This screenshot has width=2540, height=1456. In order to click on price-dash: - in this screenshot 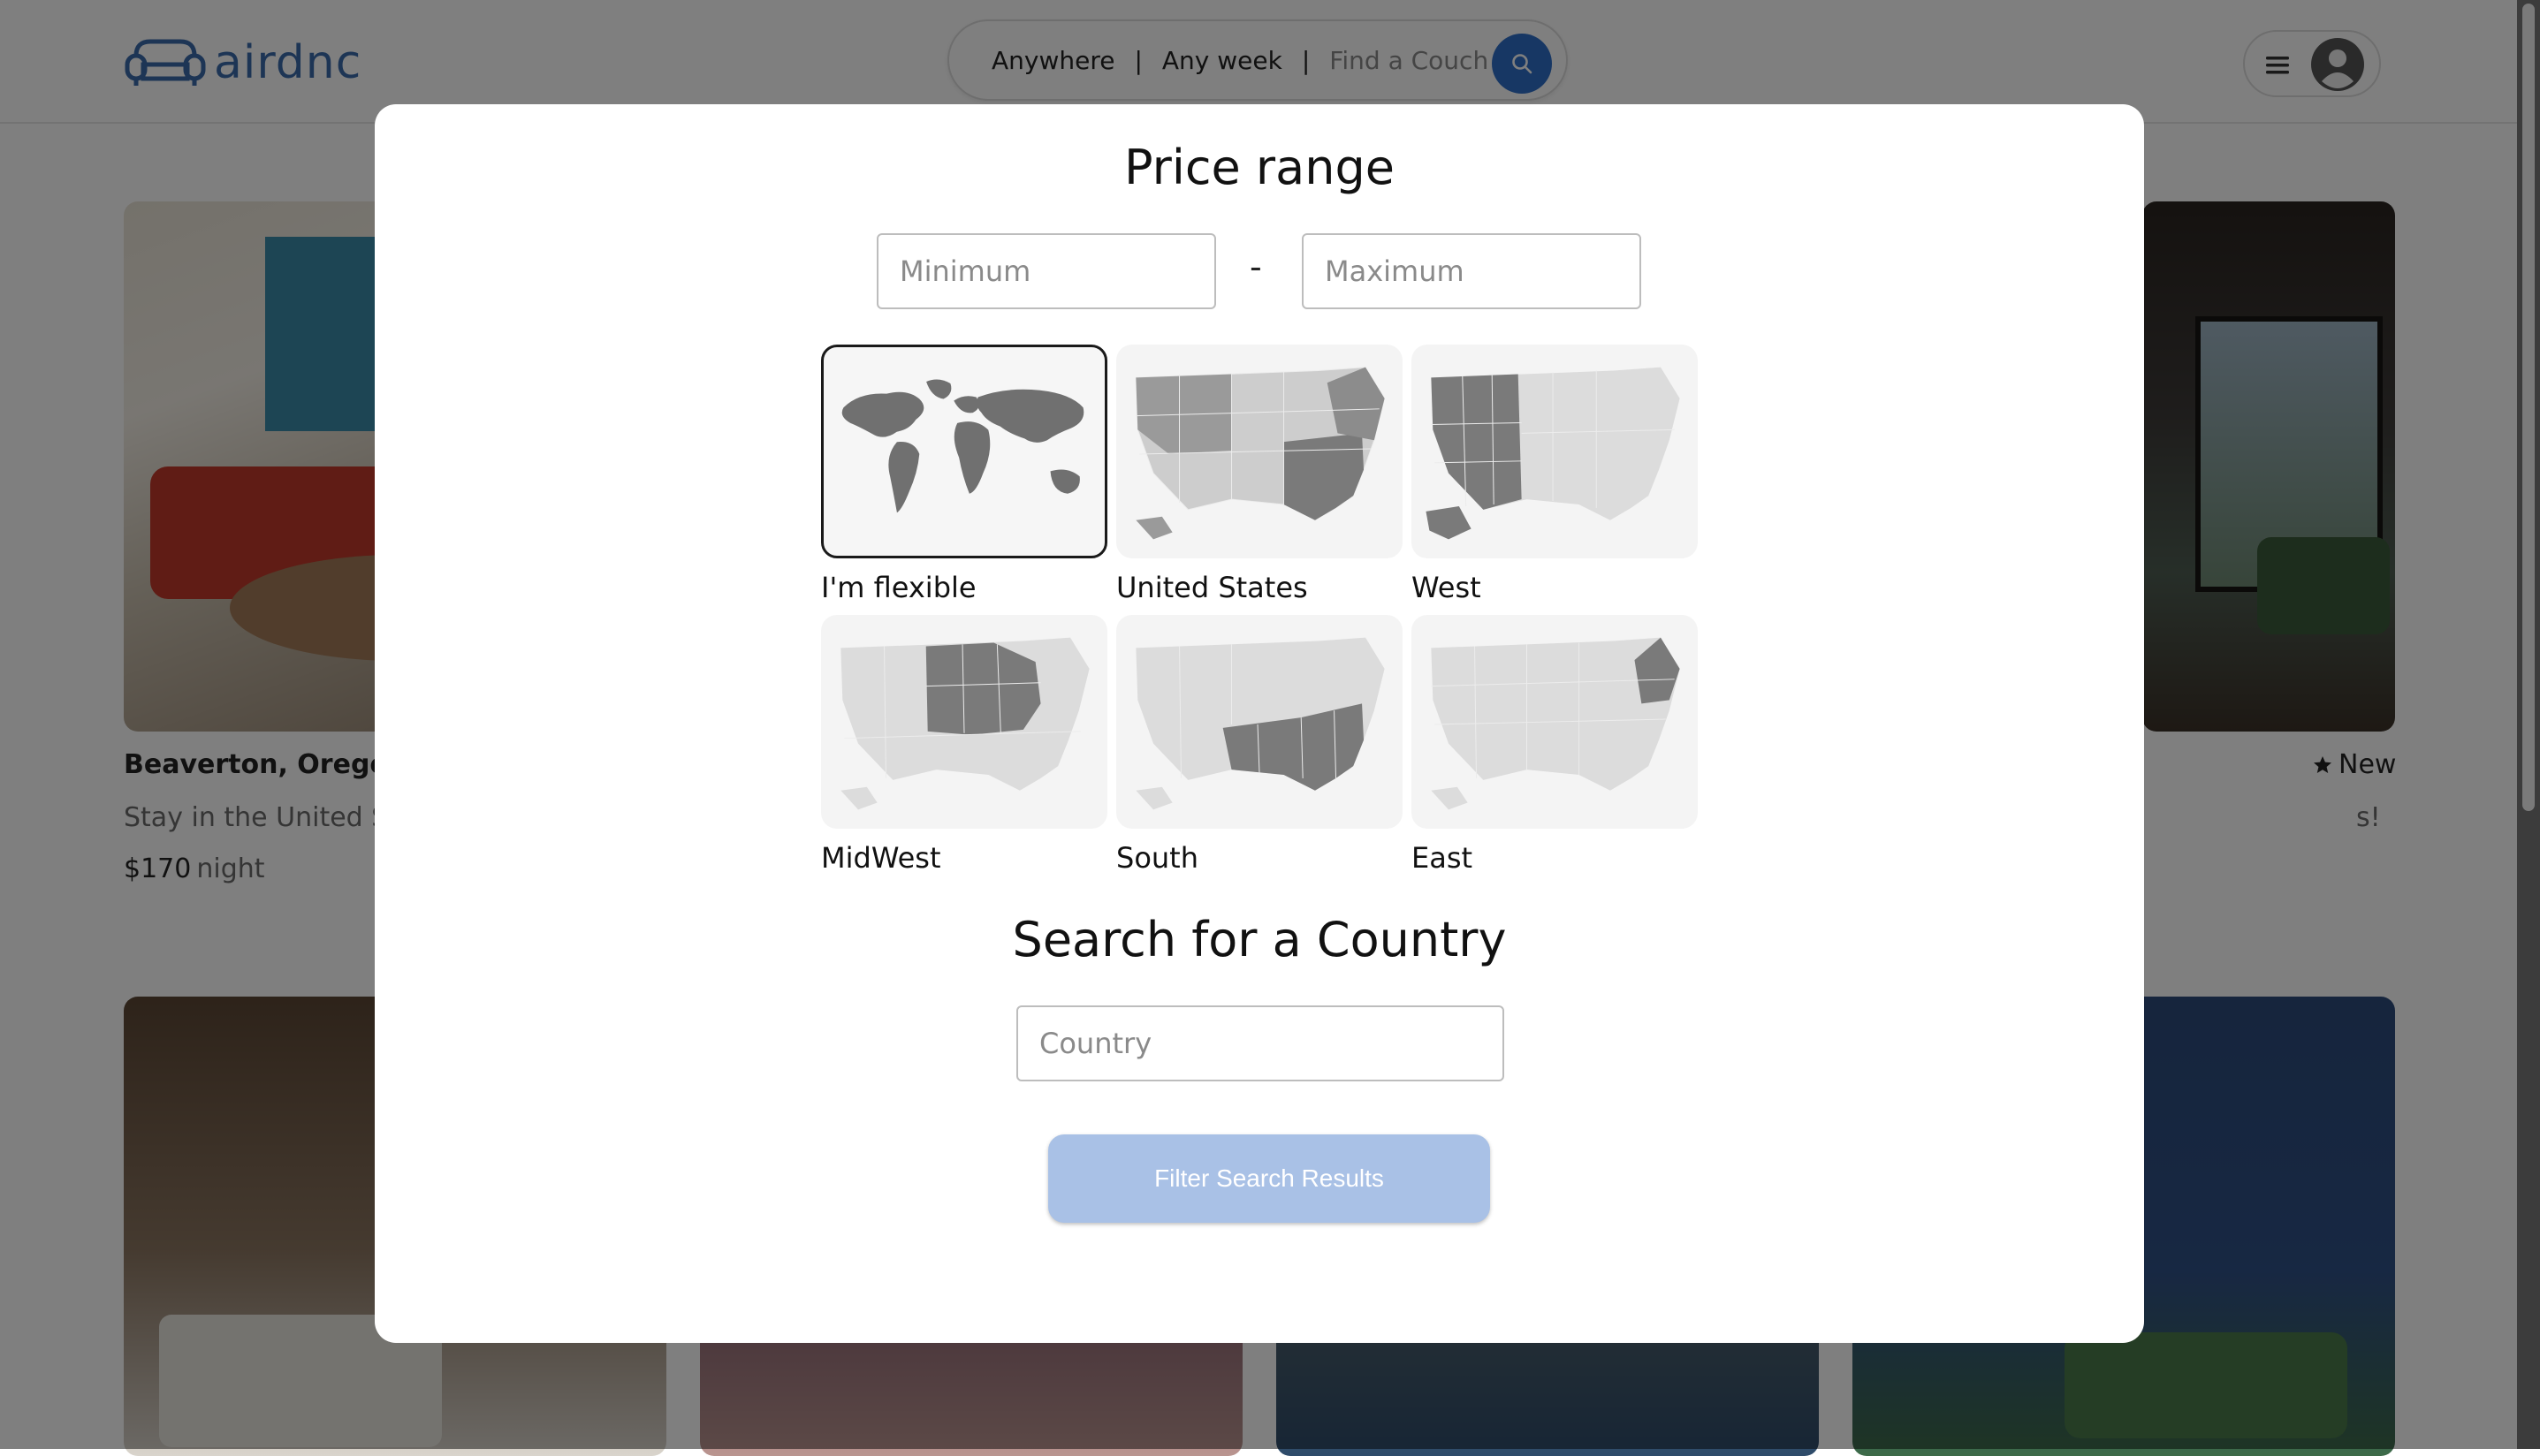, I will do `click(1256, 266)`.